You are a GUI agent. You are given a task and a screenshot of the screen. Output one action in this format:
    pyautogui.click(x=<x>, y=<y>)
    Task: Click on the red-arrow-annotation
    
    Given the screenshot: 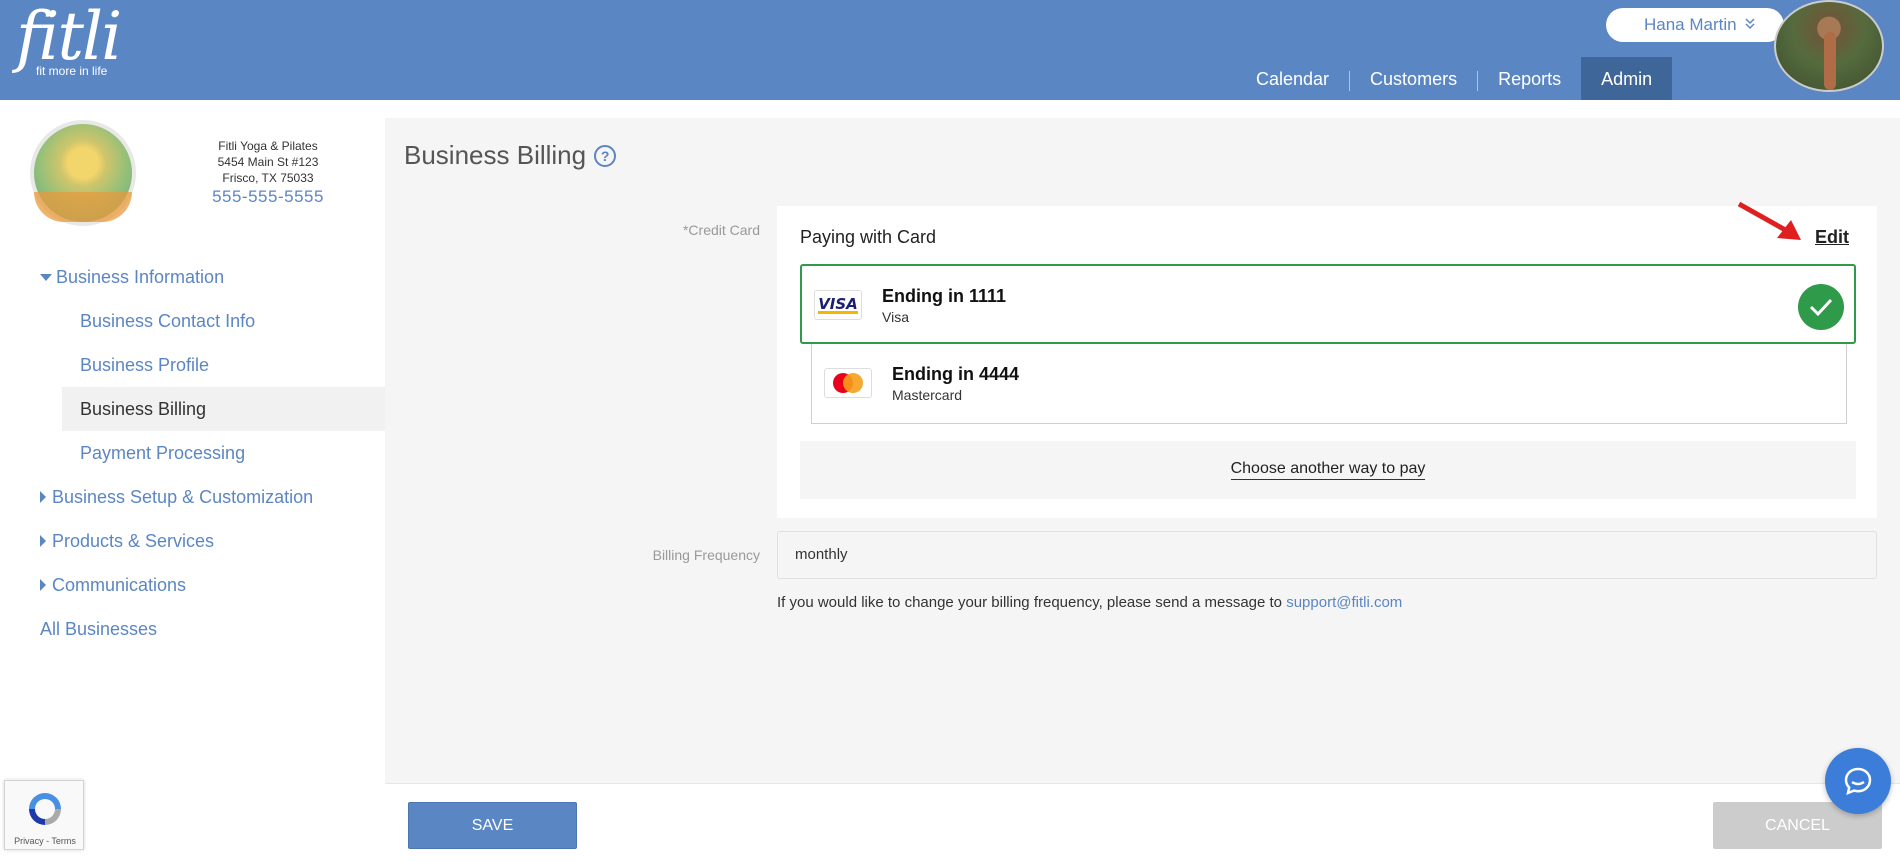 What is the action you would take?
    pyautogui.click(x=1769, y=221)
    